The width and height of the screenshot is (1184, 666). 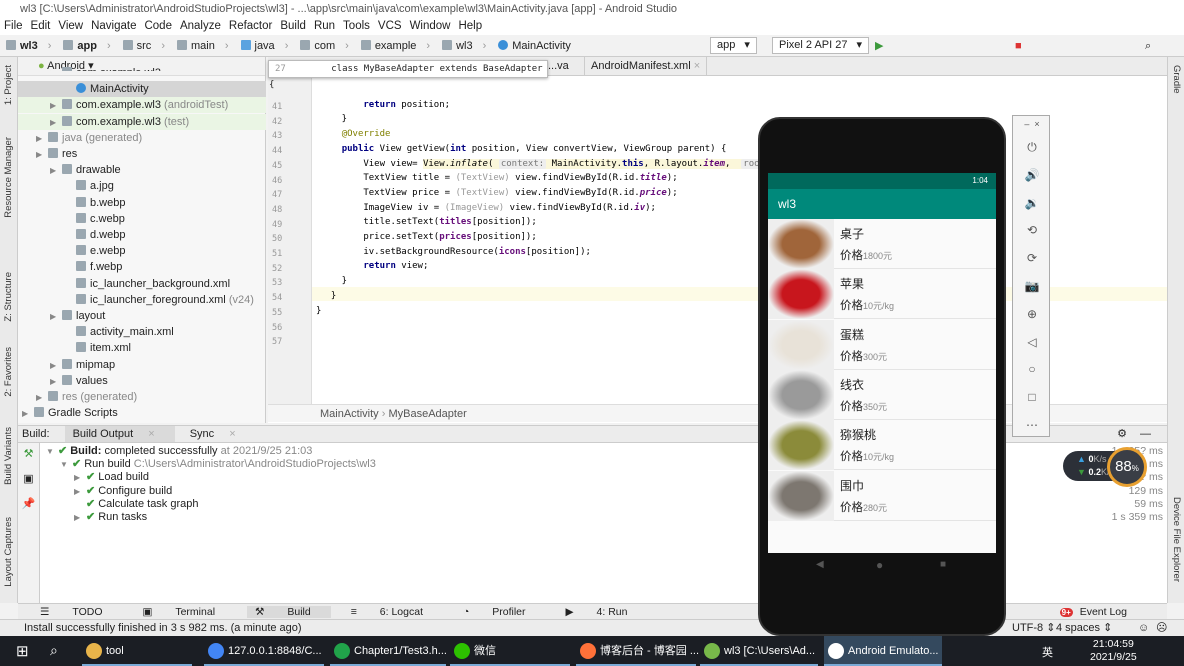 What do you see at coordinates (22, 651) in the screenshot?
I see `windows-start-icon: ⊞` at bounding box center [22, 651].